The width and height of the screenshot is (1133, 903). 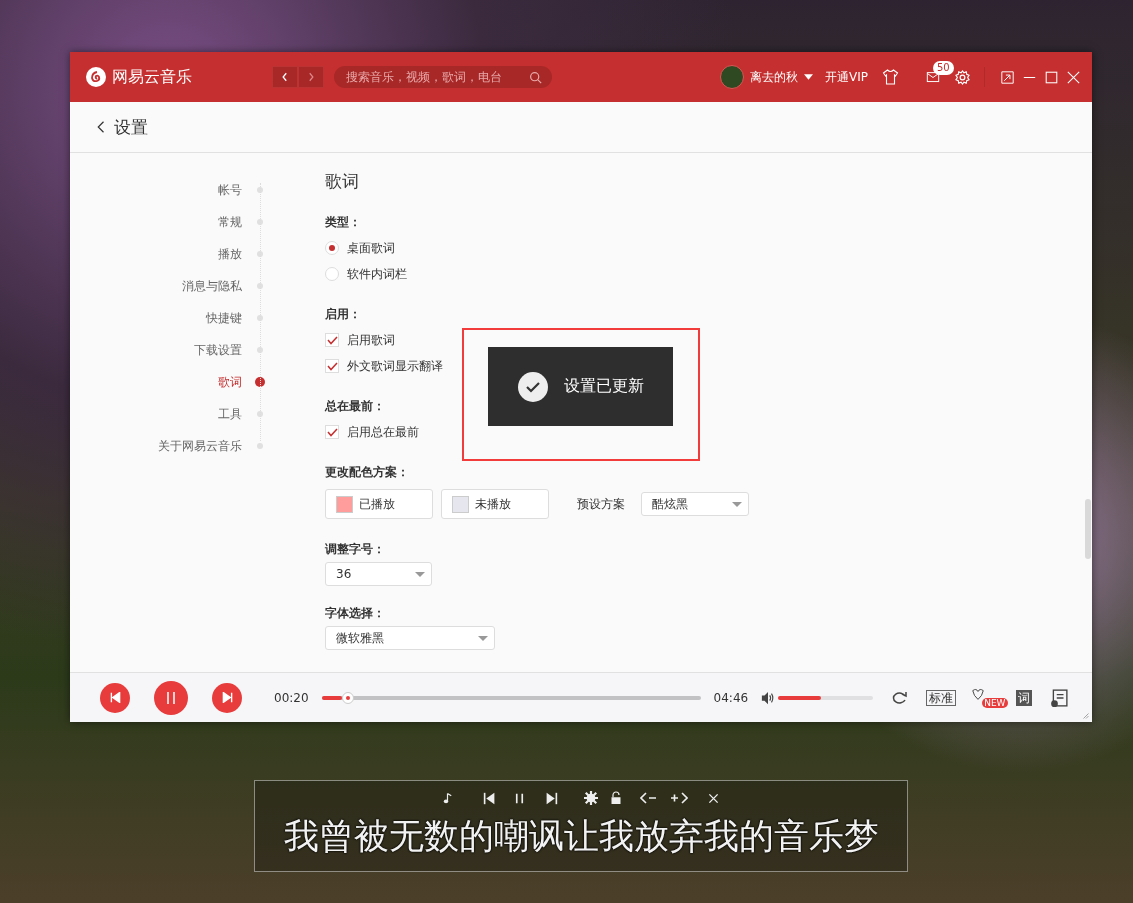 What do you see at coordinates (410, 638) in the screenshot?
I see `dropdown: 微软雅黑` at bounding box center [410, 638].